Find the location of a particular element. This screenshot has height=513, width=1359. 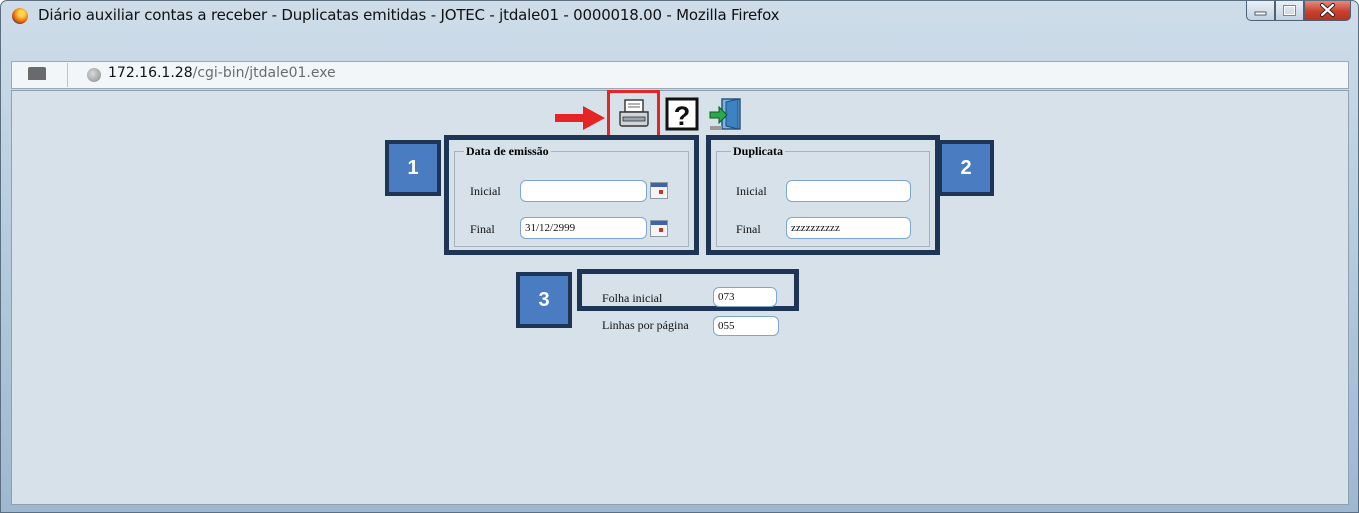

linhas-por-pagina-input: 055 is located at coordinates (746, 326).